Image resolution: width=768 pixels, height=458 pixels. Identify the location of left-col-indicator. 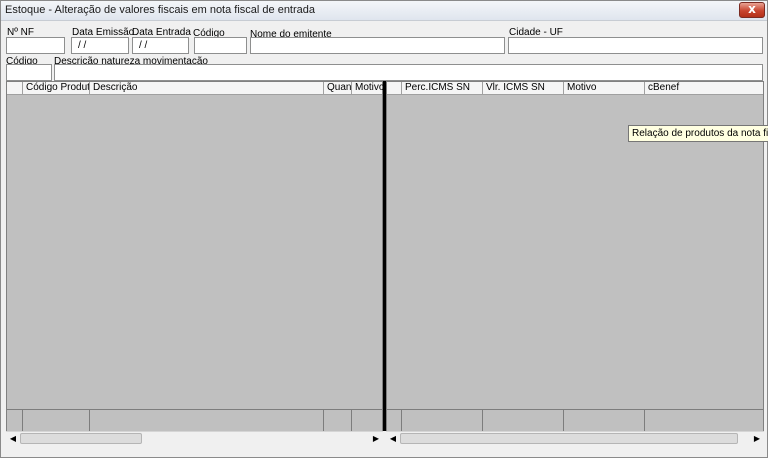
(15, 88).